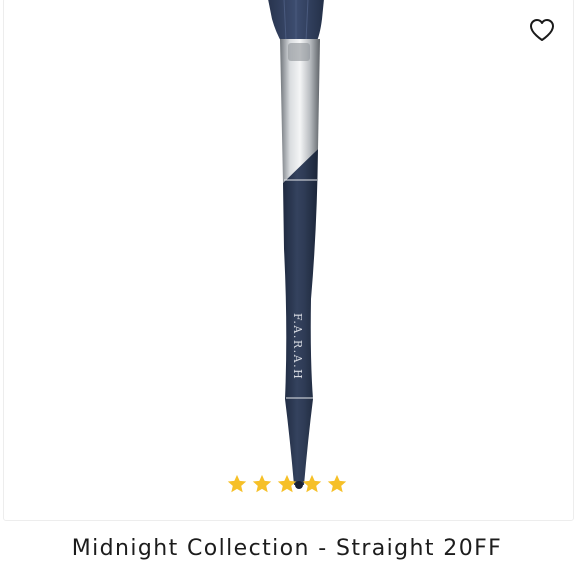  I want to click on brand-imprint: F.A.R.A.H, so click(297, 346).